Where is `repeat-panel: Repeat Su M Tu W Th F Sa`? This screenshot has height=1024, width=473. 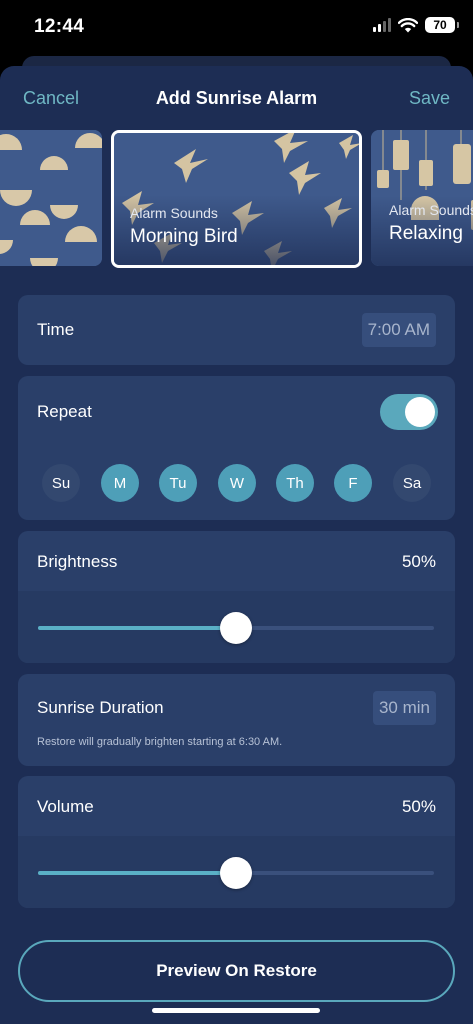 repeat-panel: Repeat Su M Tu W Th F Sa is located at coordinates (236, 448).